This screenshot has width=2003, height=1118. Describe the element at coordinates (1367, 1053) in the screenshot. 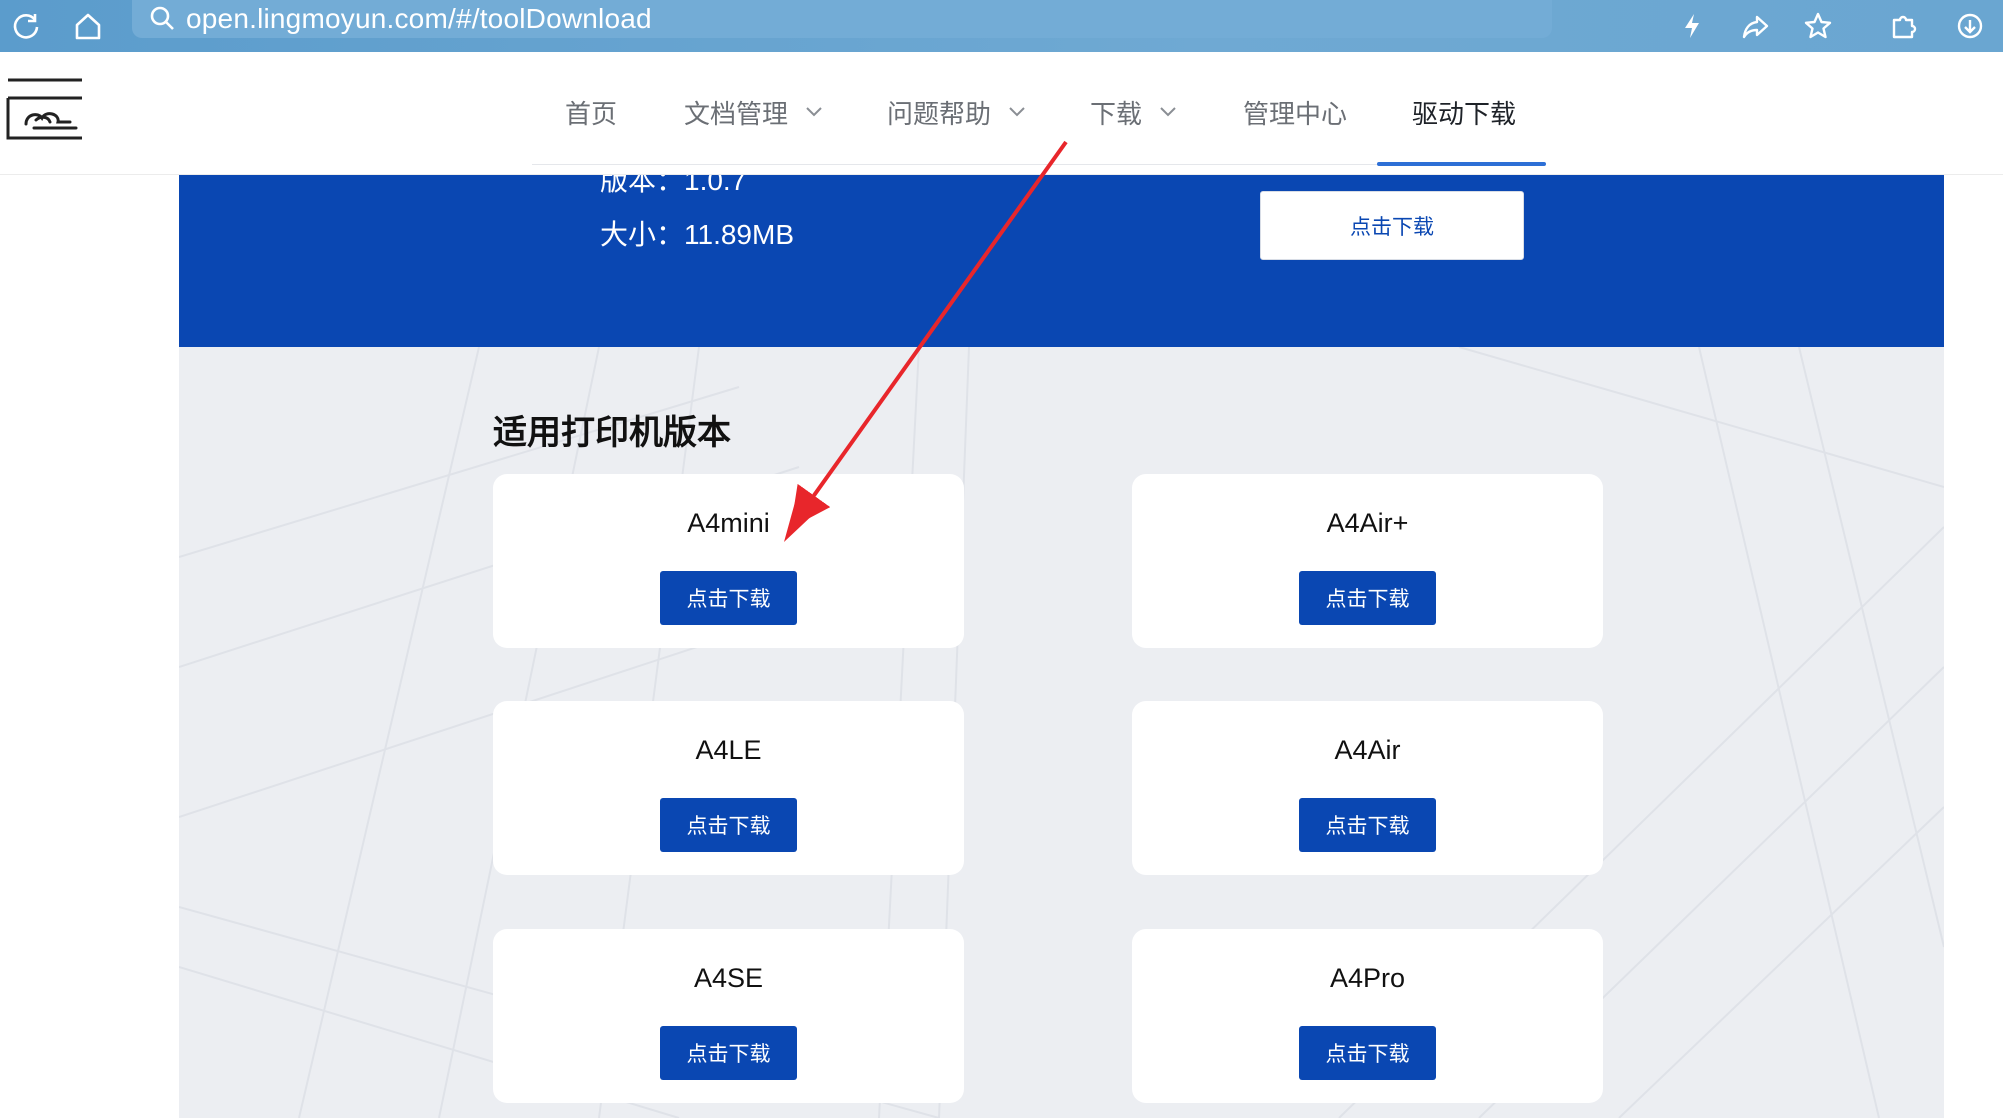

I see `download-button-a4pro: 点击下载` at that location.